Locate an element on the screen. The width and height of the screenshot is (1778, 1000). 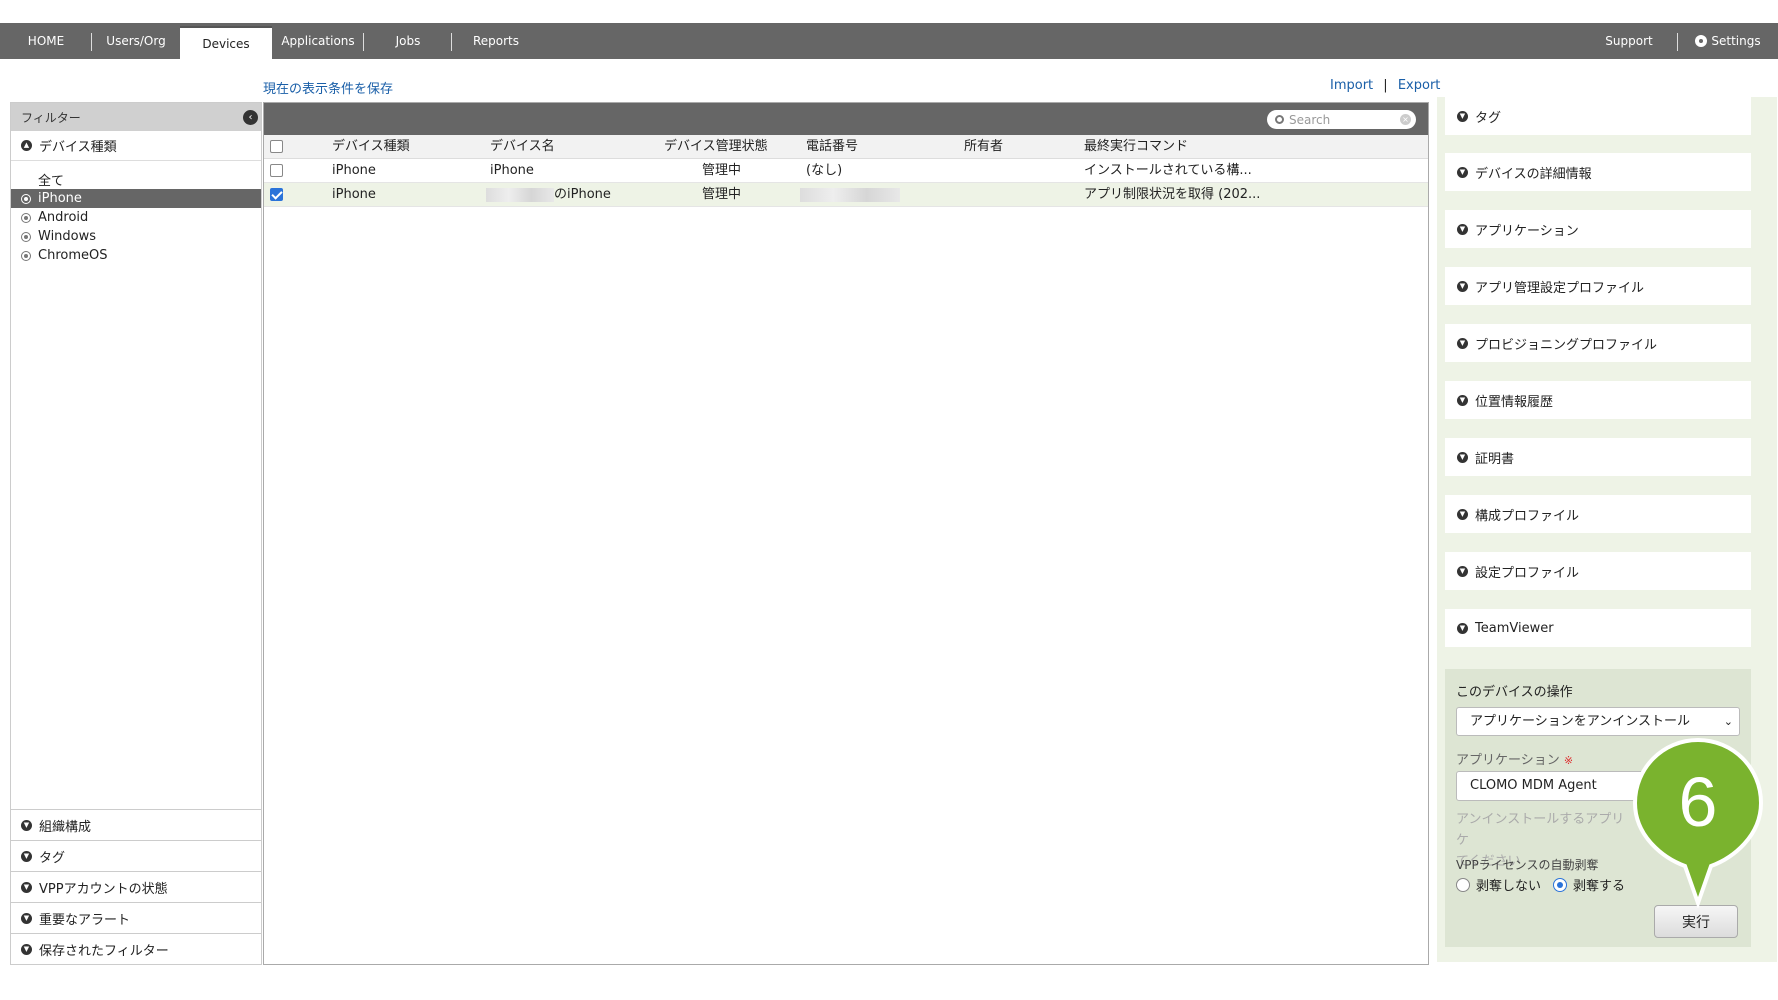
step-callout-pin: 6 is located at coordinates (1698, 823).